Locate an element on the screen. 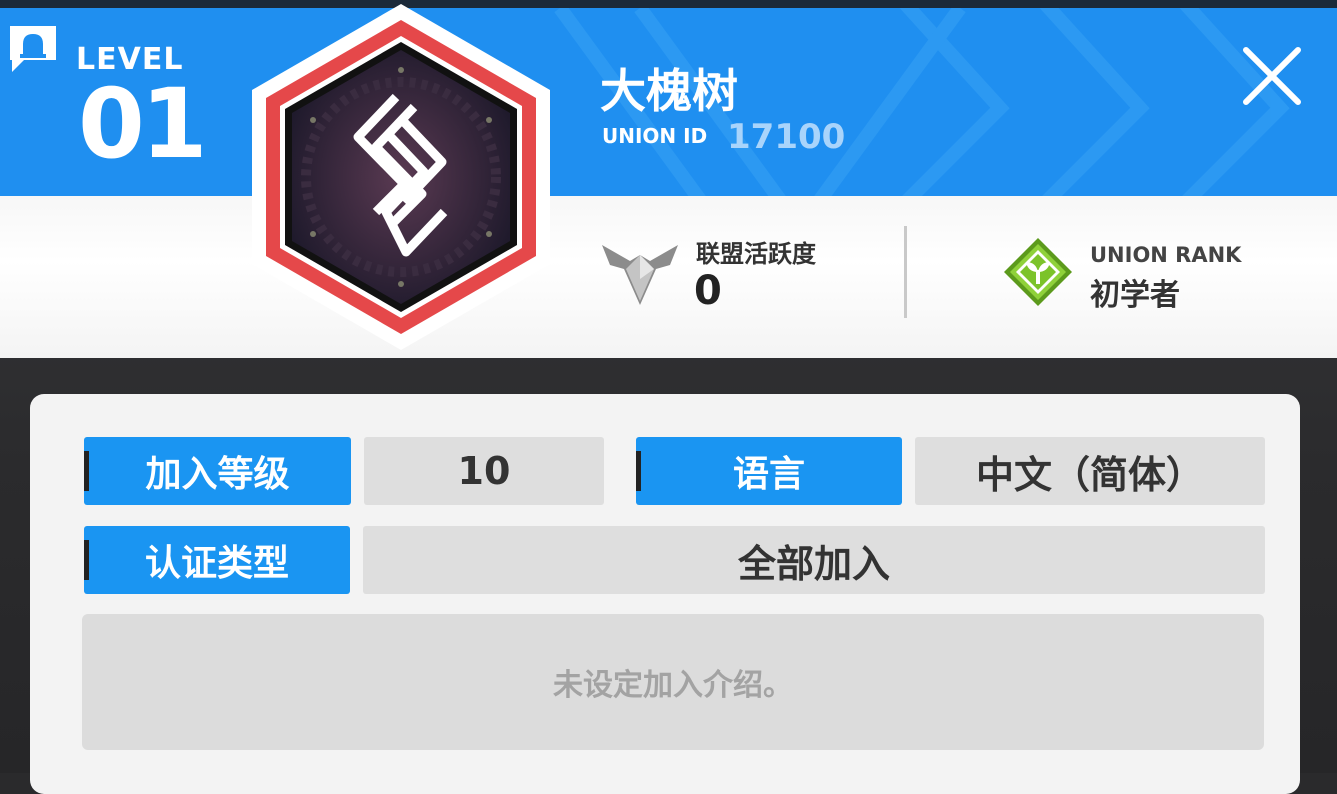 This screenshot has width=1337, height=794. activity-wings-icon is located at coordinates (640, 275).